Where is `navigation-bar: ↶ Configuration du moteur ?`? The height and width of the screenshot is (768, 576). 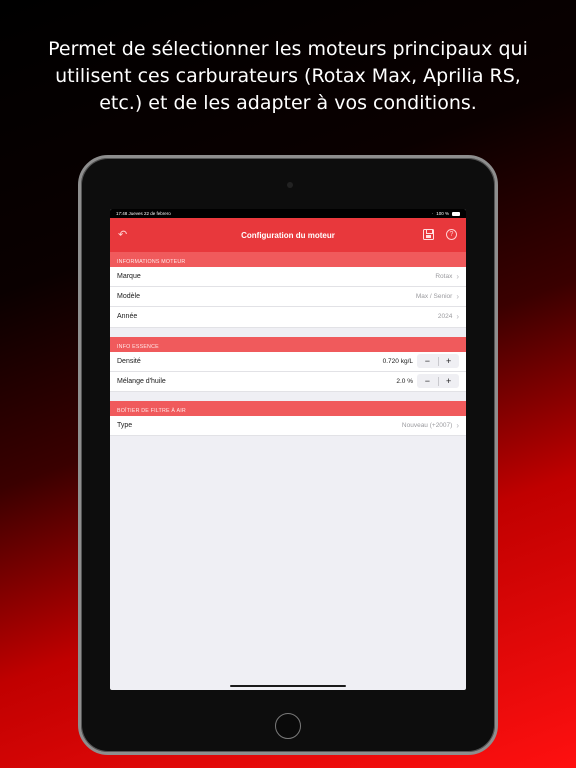
navigation-bar: ↶ Configuration du moteur ? is located at coordinates (288, 235).